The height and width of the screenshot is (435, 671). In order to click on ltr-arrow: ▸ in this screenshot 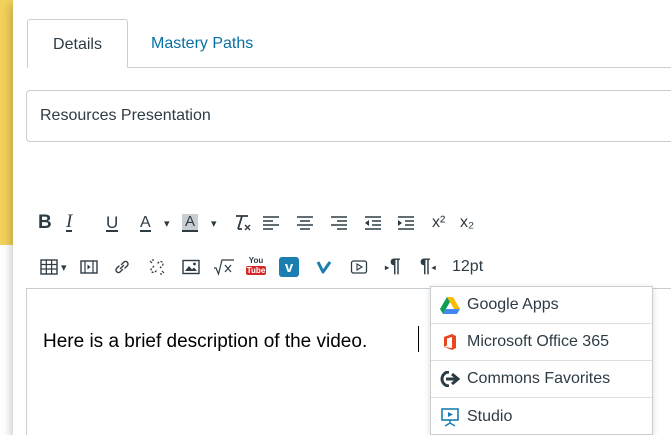, I will do `click(387, 267)`.